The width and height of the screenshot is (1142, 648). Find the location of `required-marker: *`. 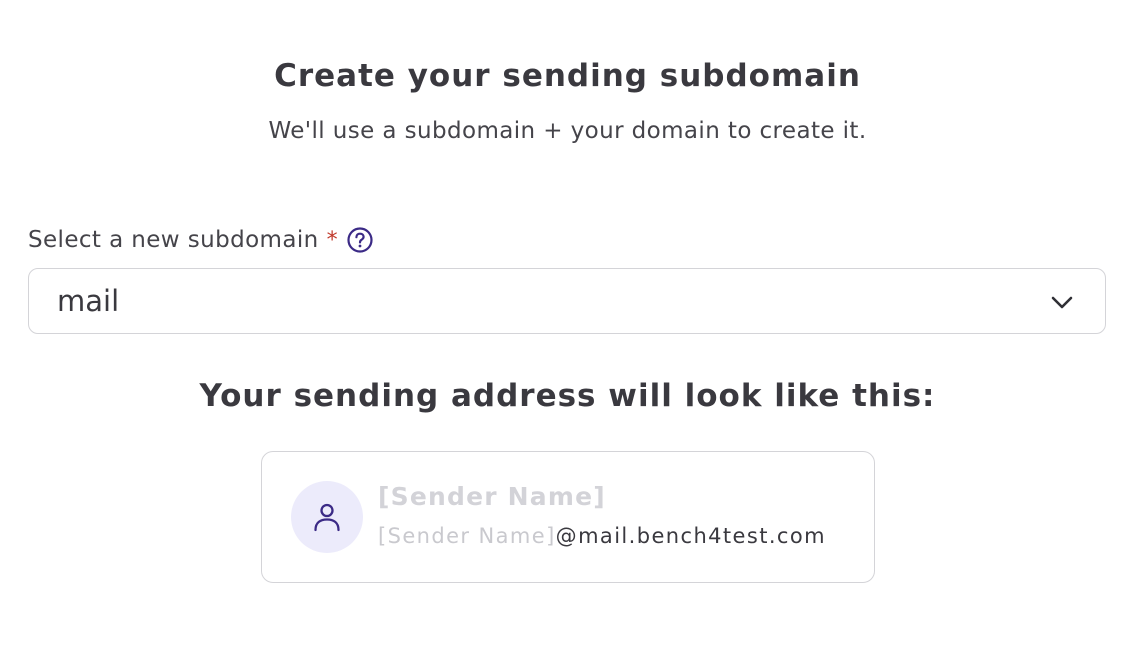

required-marker: * is located at coordinates (332, 240).